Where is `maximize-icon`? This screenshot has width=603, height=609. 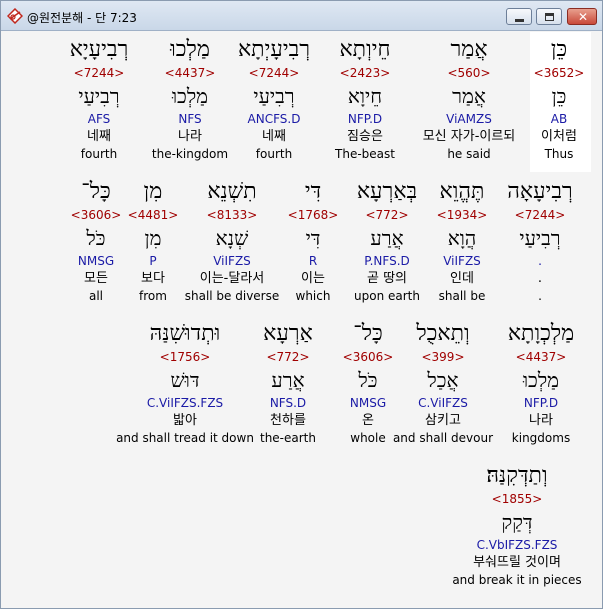
maximize-icon is located at coordinates (549, 17).